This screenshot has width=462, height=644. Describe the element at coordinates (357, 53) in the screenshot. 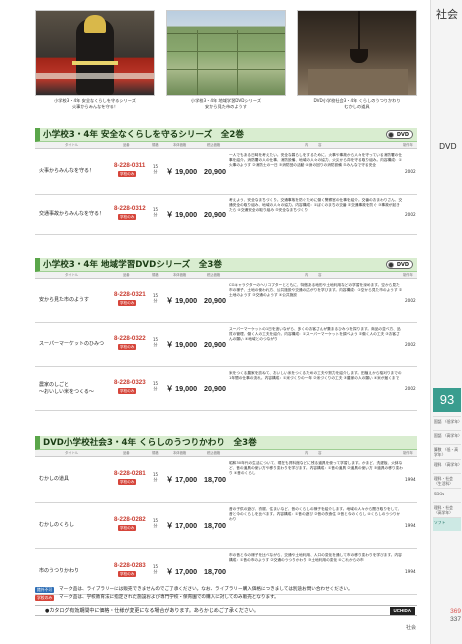

I see `old-kitchen-image` at that location.